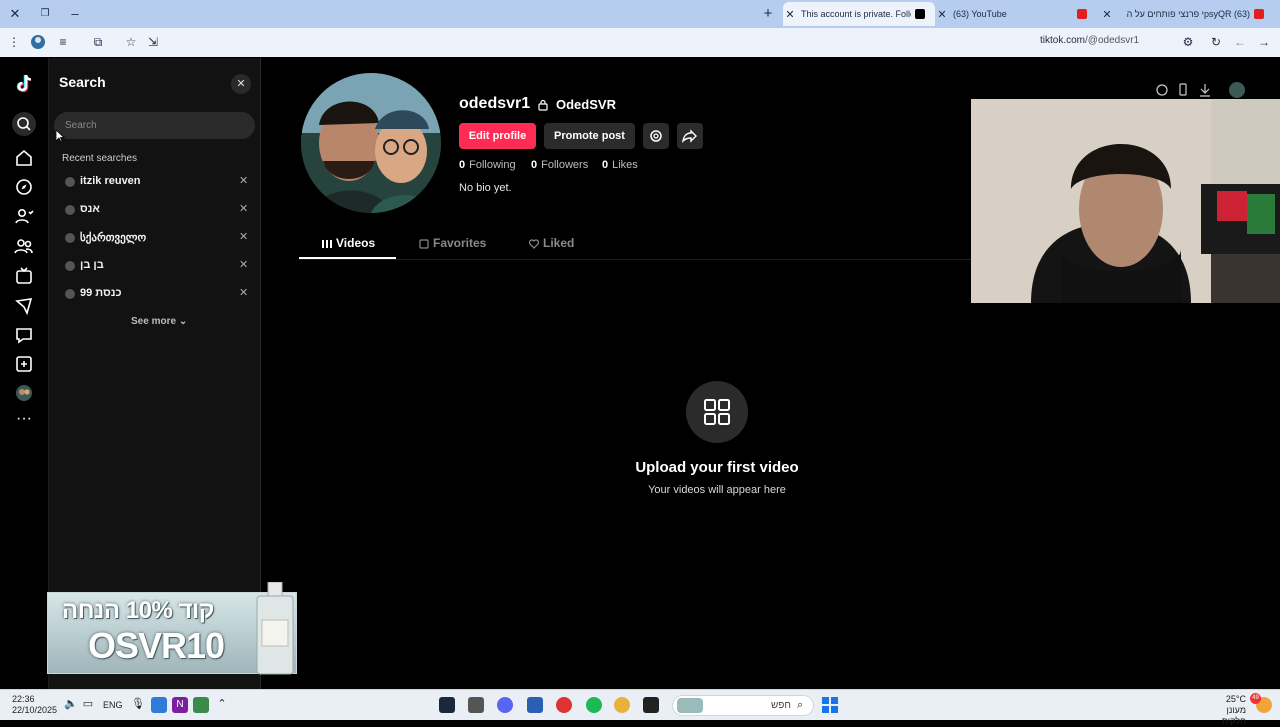 The width and height of the screenshot is (1280, 727). I want to click on recent-search-text: itzik reuven, so click(110, 181).